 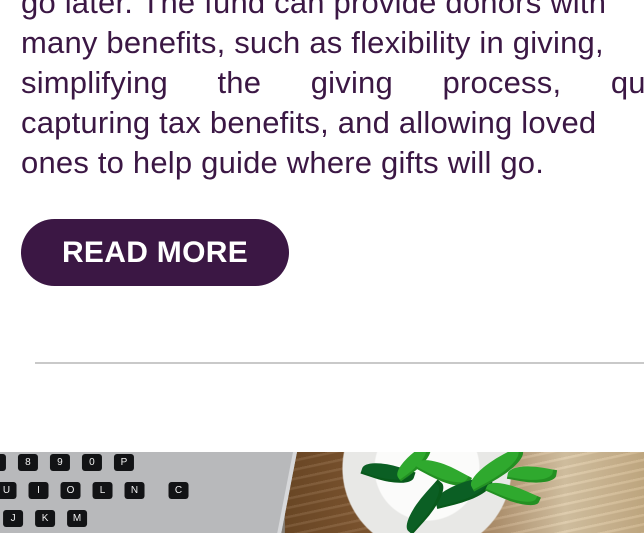 What do you see at coordinates (3, 462) in the screenshot?
I see `keyboard-key: 7` at bounding box center [3, 462].